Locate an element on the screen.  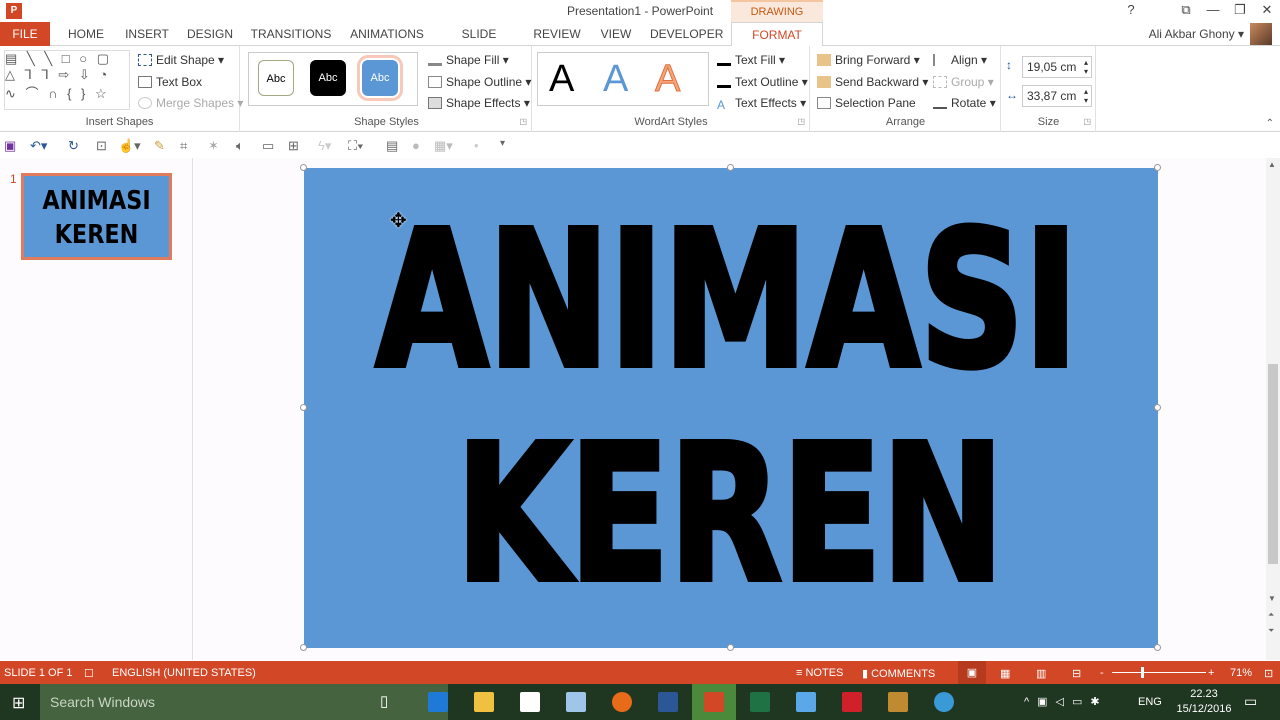
next-slide-icon: ⏷ is located at coordinates (1271, 631).